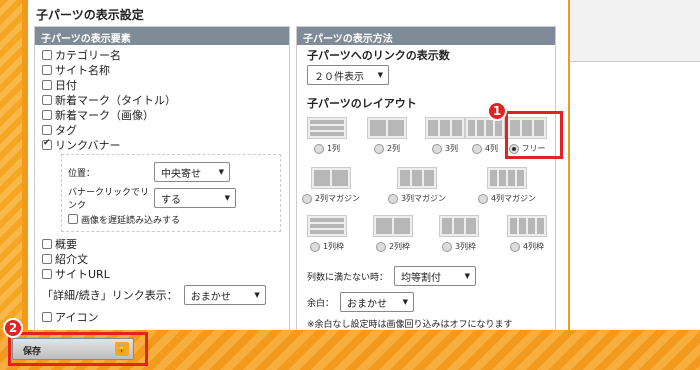 The image size is (700, 370). What do you see at coordinates (162, 144) in the screenshot?
I see `element-option: リンクバナー` at bounding box center [162, 144].